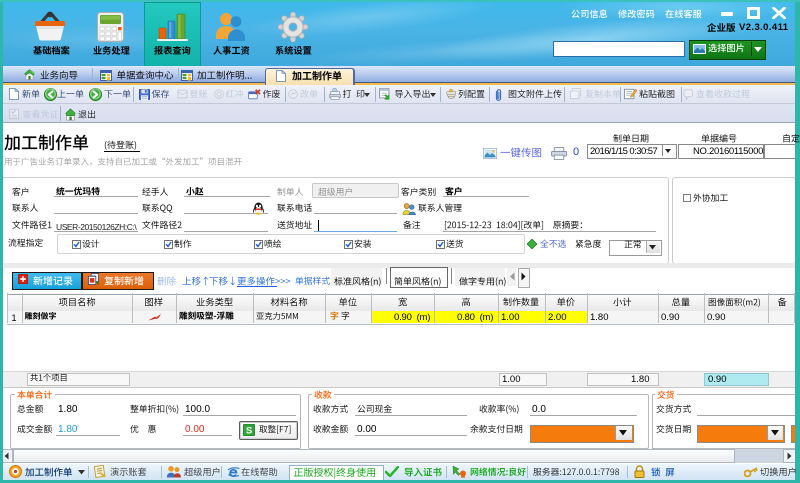 Image resolution: width=800 pixels, height=483 pixels. I want to click on svg-text: S, so click(249, 430).